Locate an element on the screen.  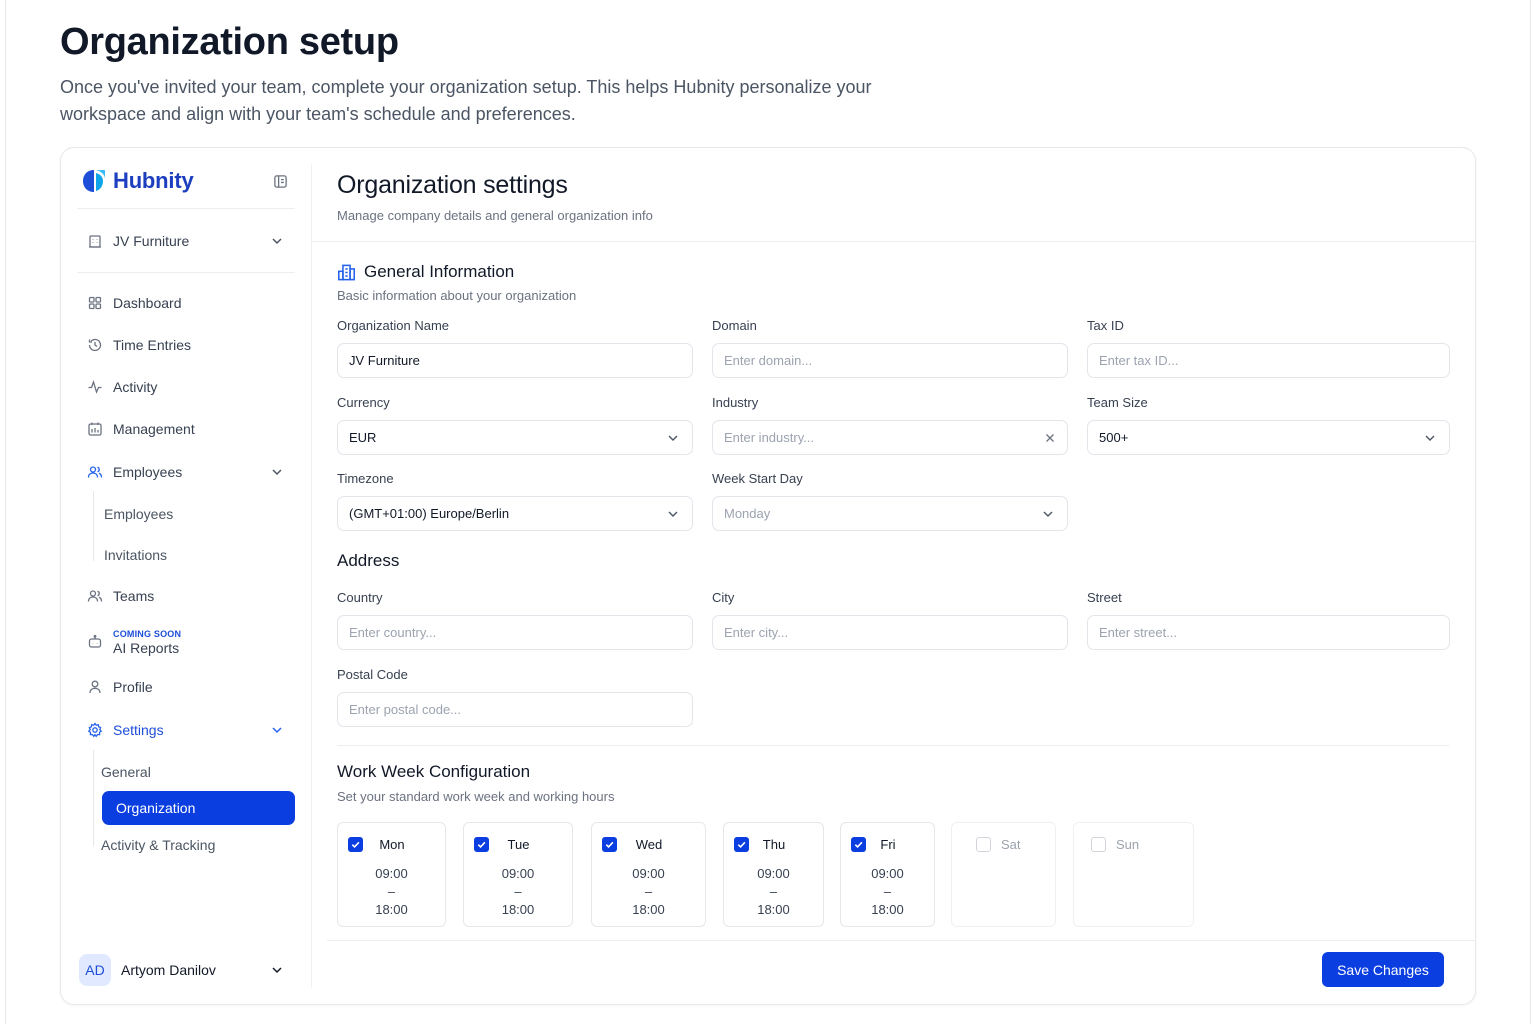
domain-field is located at coordinates (890, 360).